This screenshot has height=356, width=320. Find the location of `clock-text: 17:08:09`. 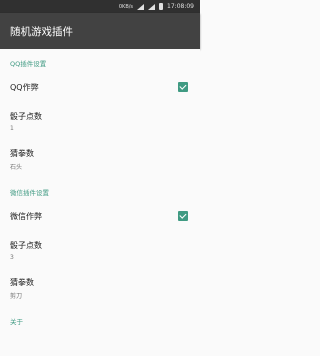

clock-text: 17:08:09 is located at coordinates (180, 6).